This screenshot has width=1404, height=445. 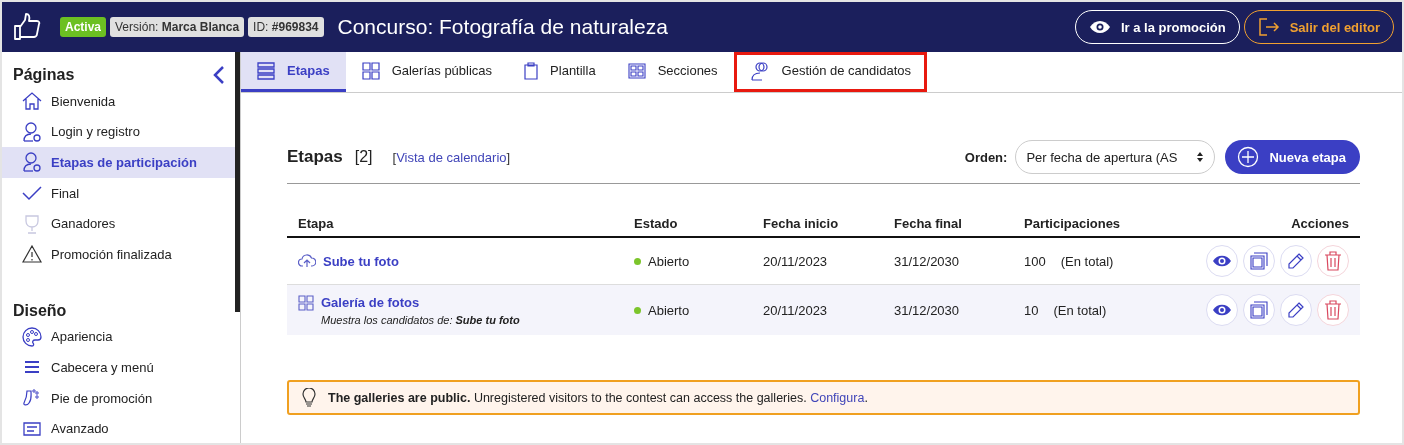 What do you see at coordinates (361, 261) in the screenshot?
I see `stage-name-link: Sube tu foto` at bounding box center [361, 261].